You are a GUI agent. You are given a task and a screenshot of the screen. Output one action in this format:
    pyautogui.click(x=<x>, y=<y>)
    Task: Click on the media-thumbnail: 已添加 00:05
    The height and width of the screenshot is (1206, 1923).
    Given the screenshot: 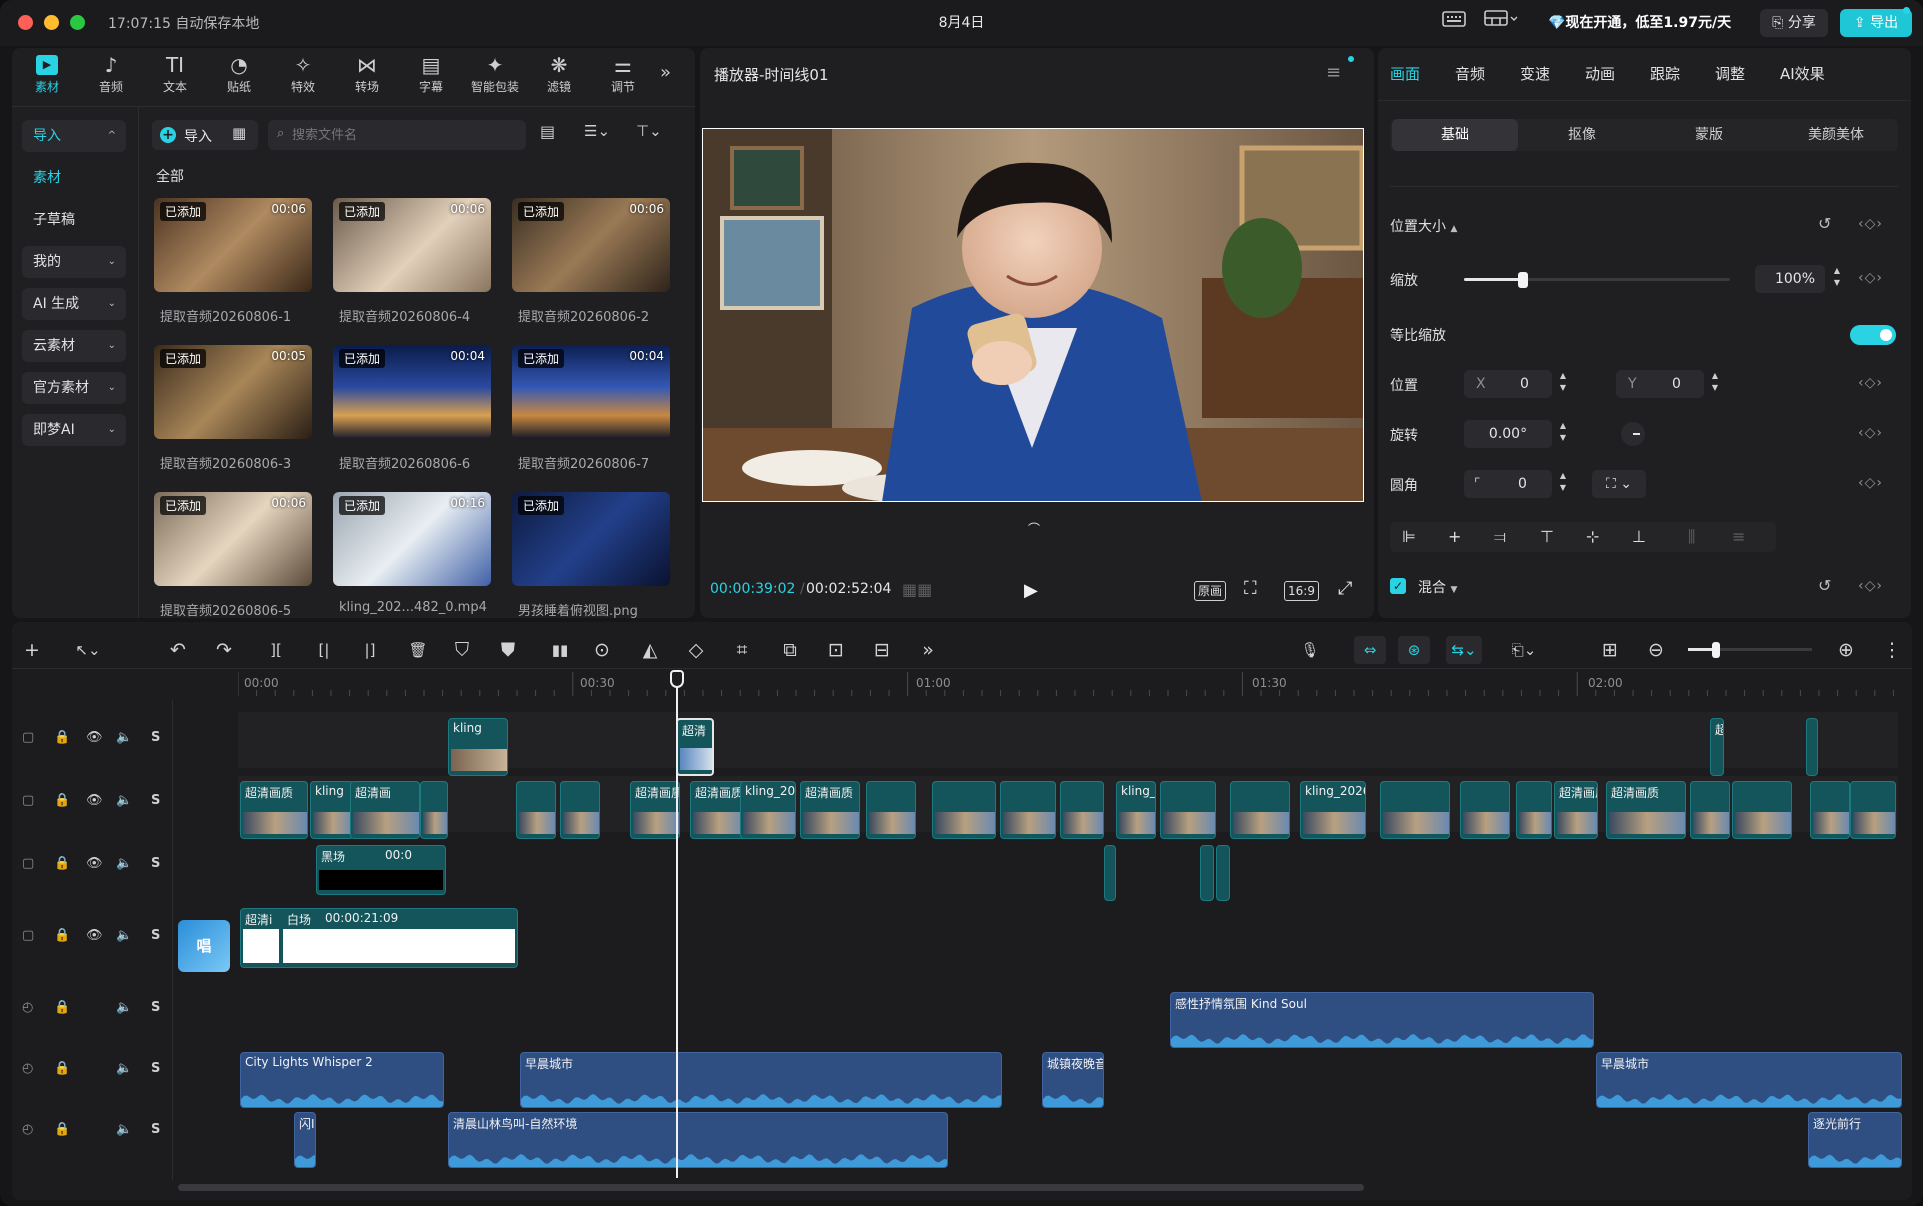 What is the action you would take?
    pyautogui.click(x=233, y=392)
    